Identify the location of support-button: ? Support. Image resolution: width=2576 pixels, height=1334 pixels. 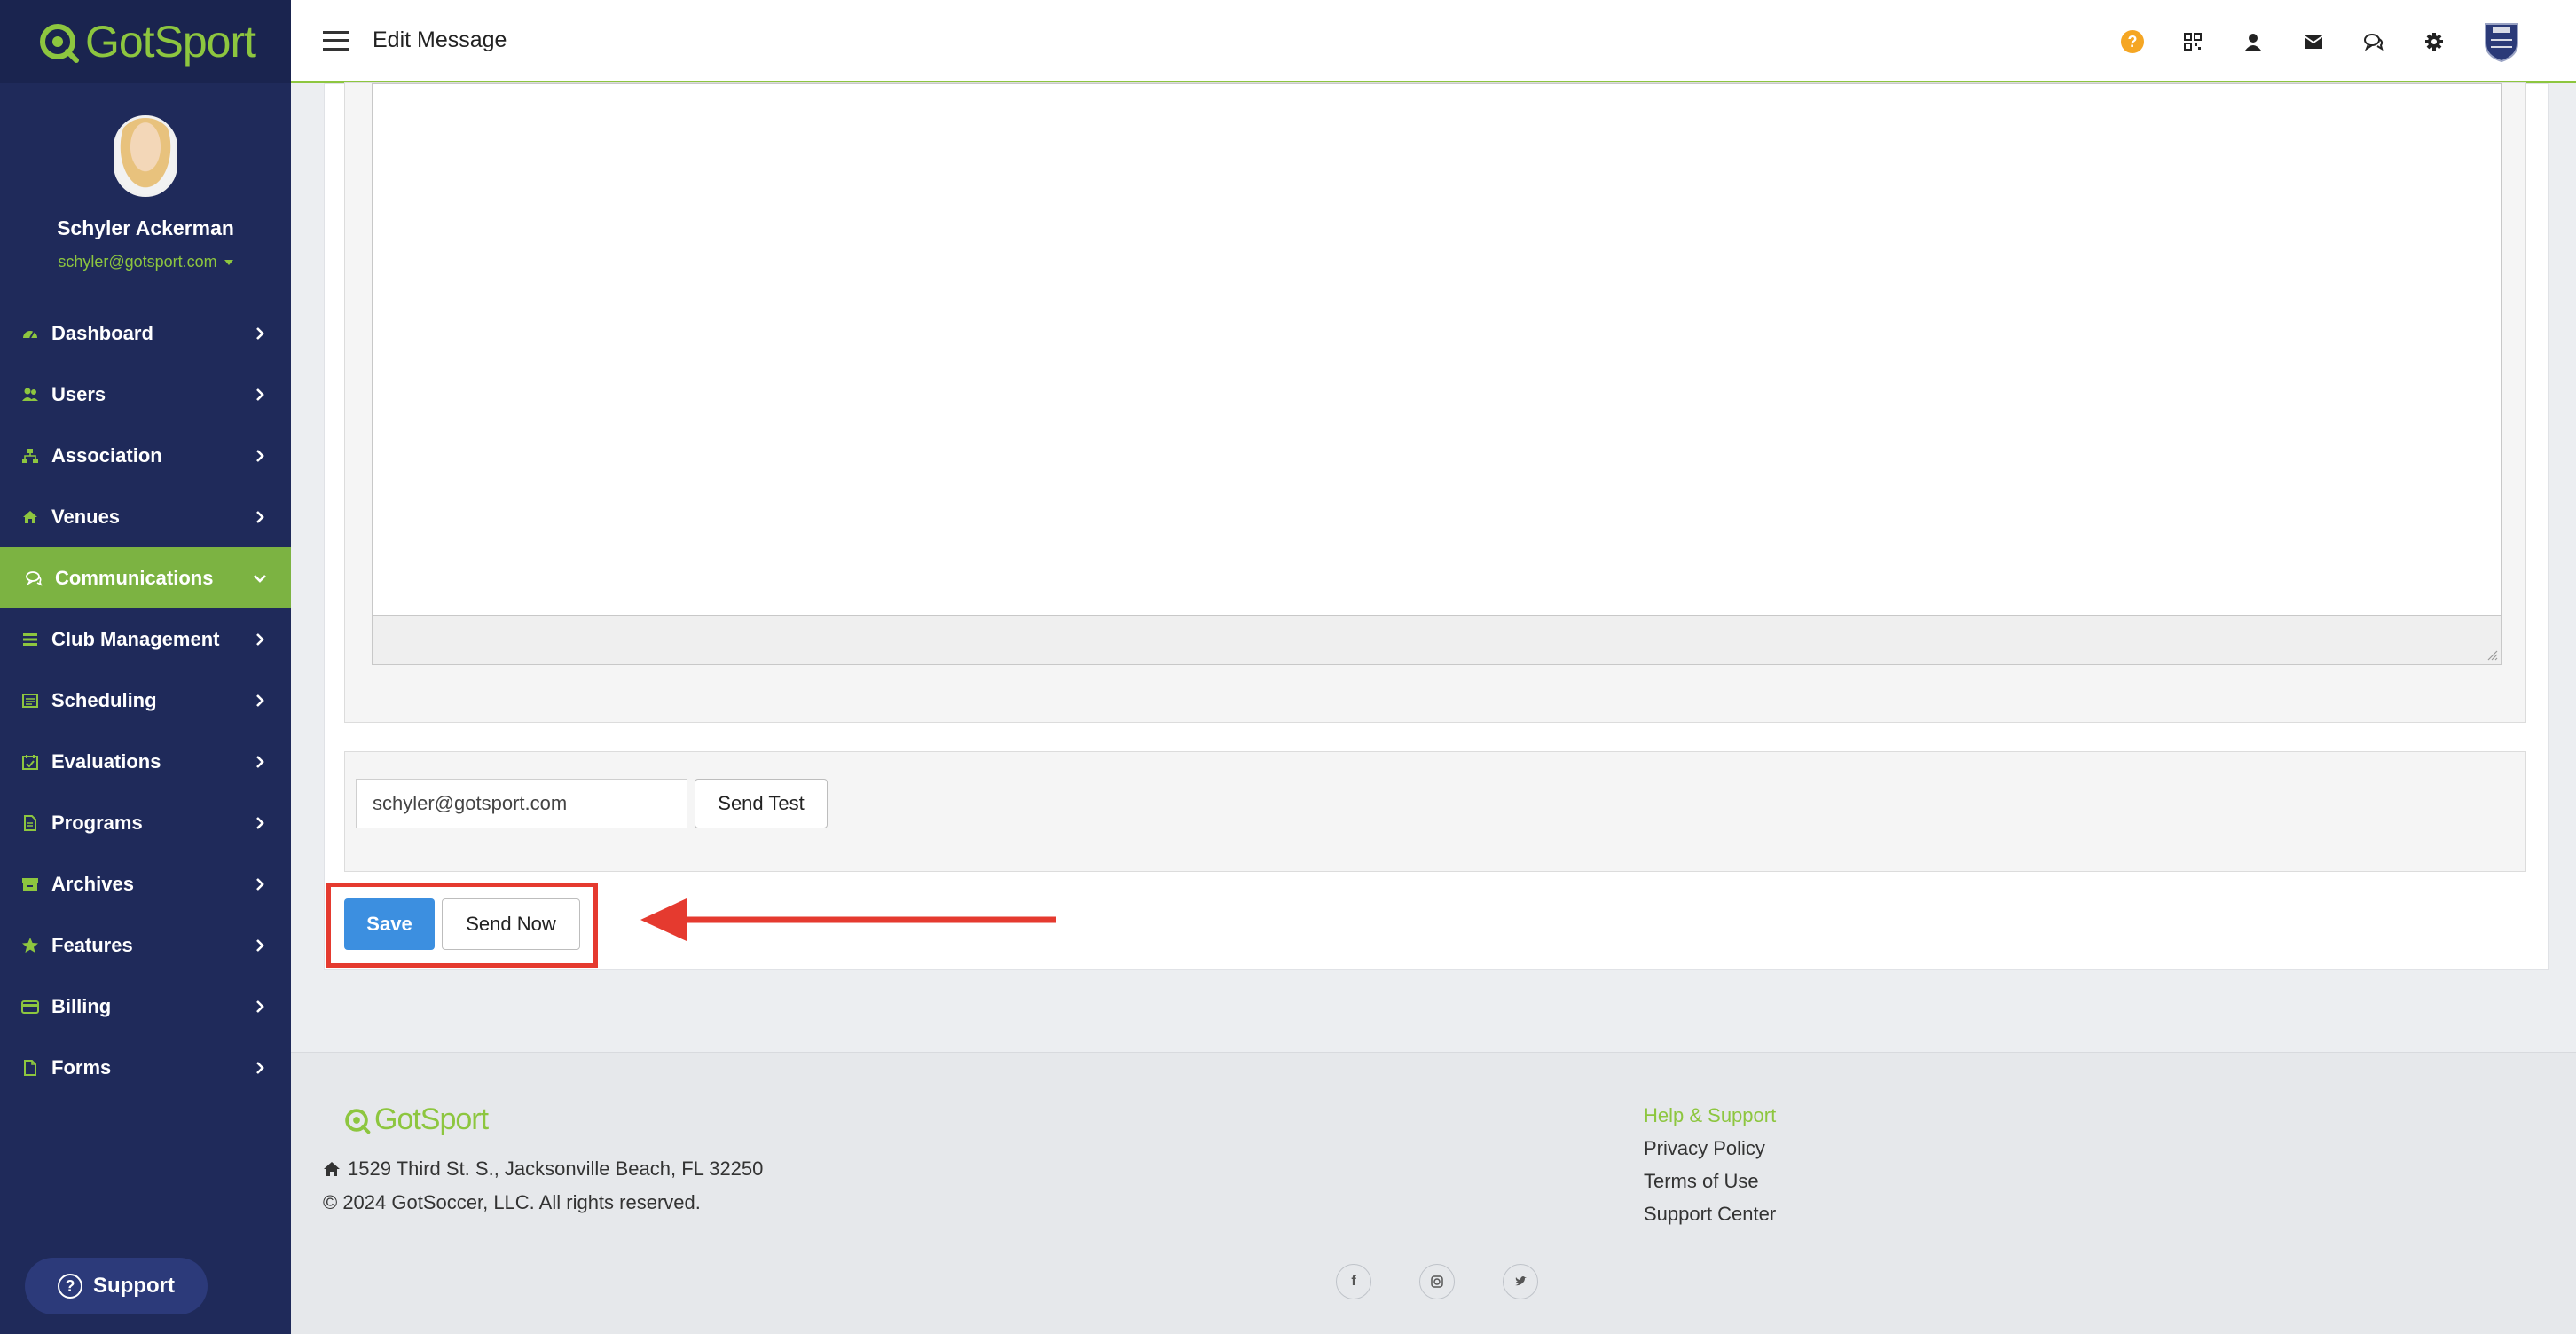
(116, 1286).